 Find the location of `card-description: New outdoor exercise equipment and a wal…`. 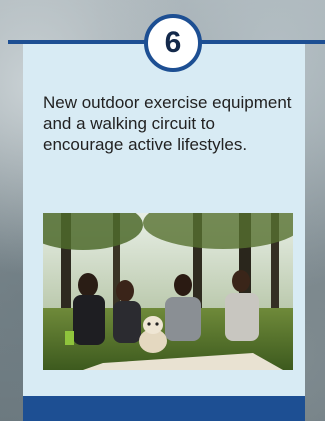

card-description: New outdoor exercise equipment and a wal… is located at coordinates (167, 123).